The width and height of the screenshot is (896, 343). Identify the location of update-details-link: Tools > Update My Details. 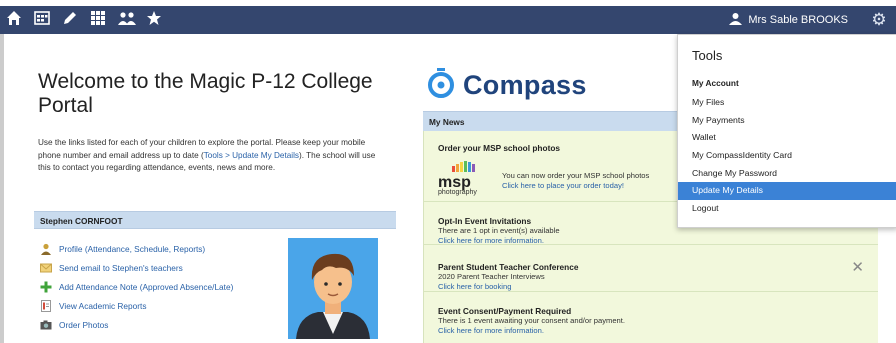
(251, 155).